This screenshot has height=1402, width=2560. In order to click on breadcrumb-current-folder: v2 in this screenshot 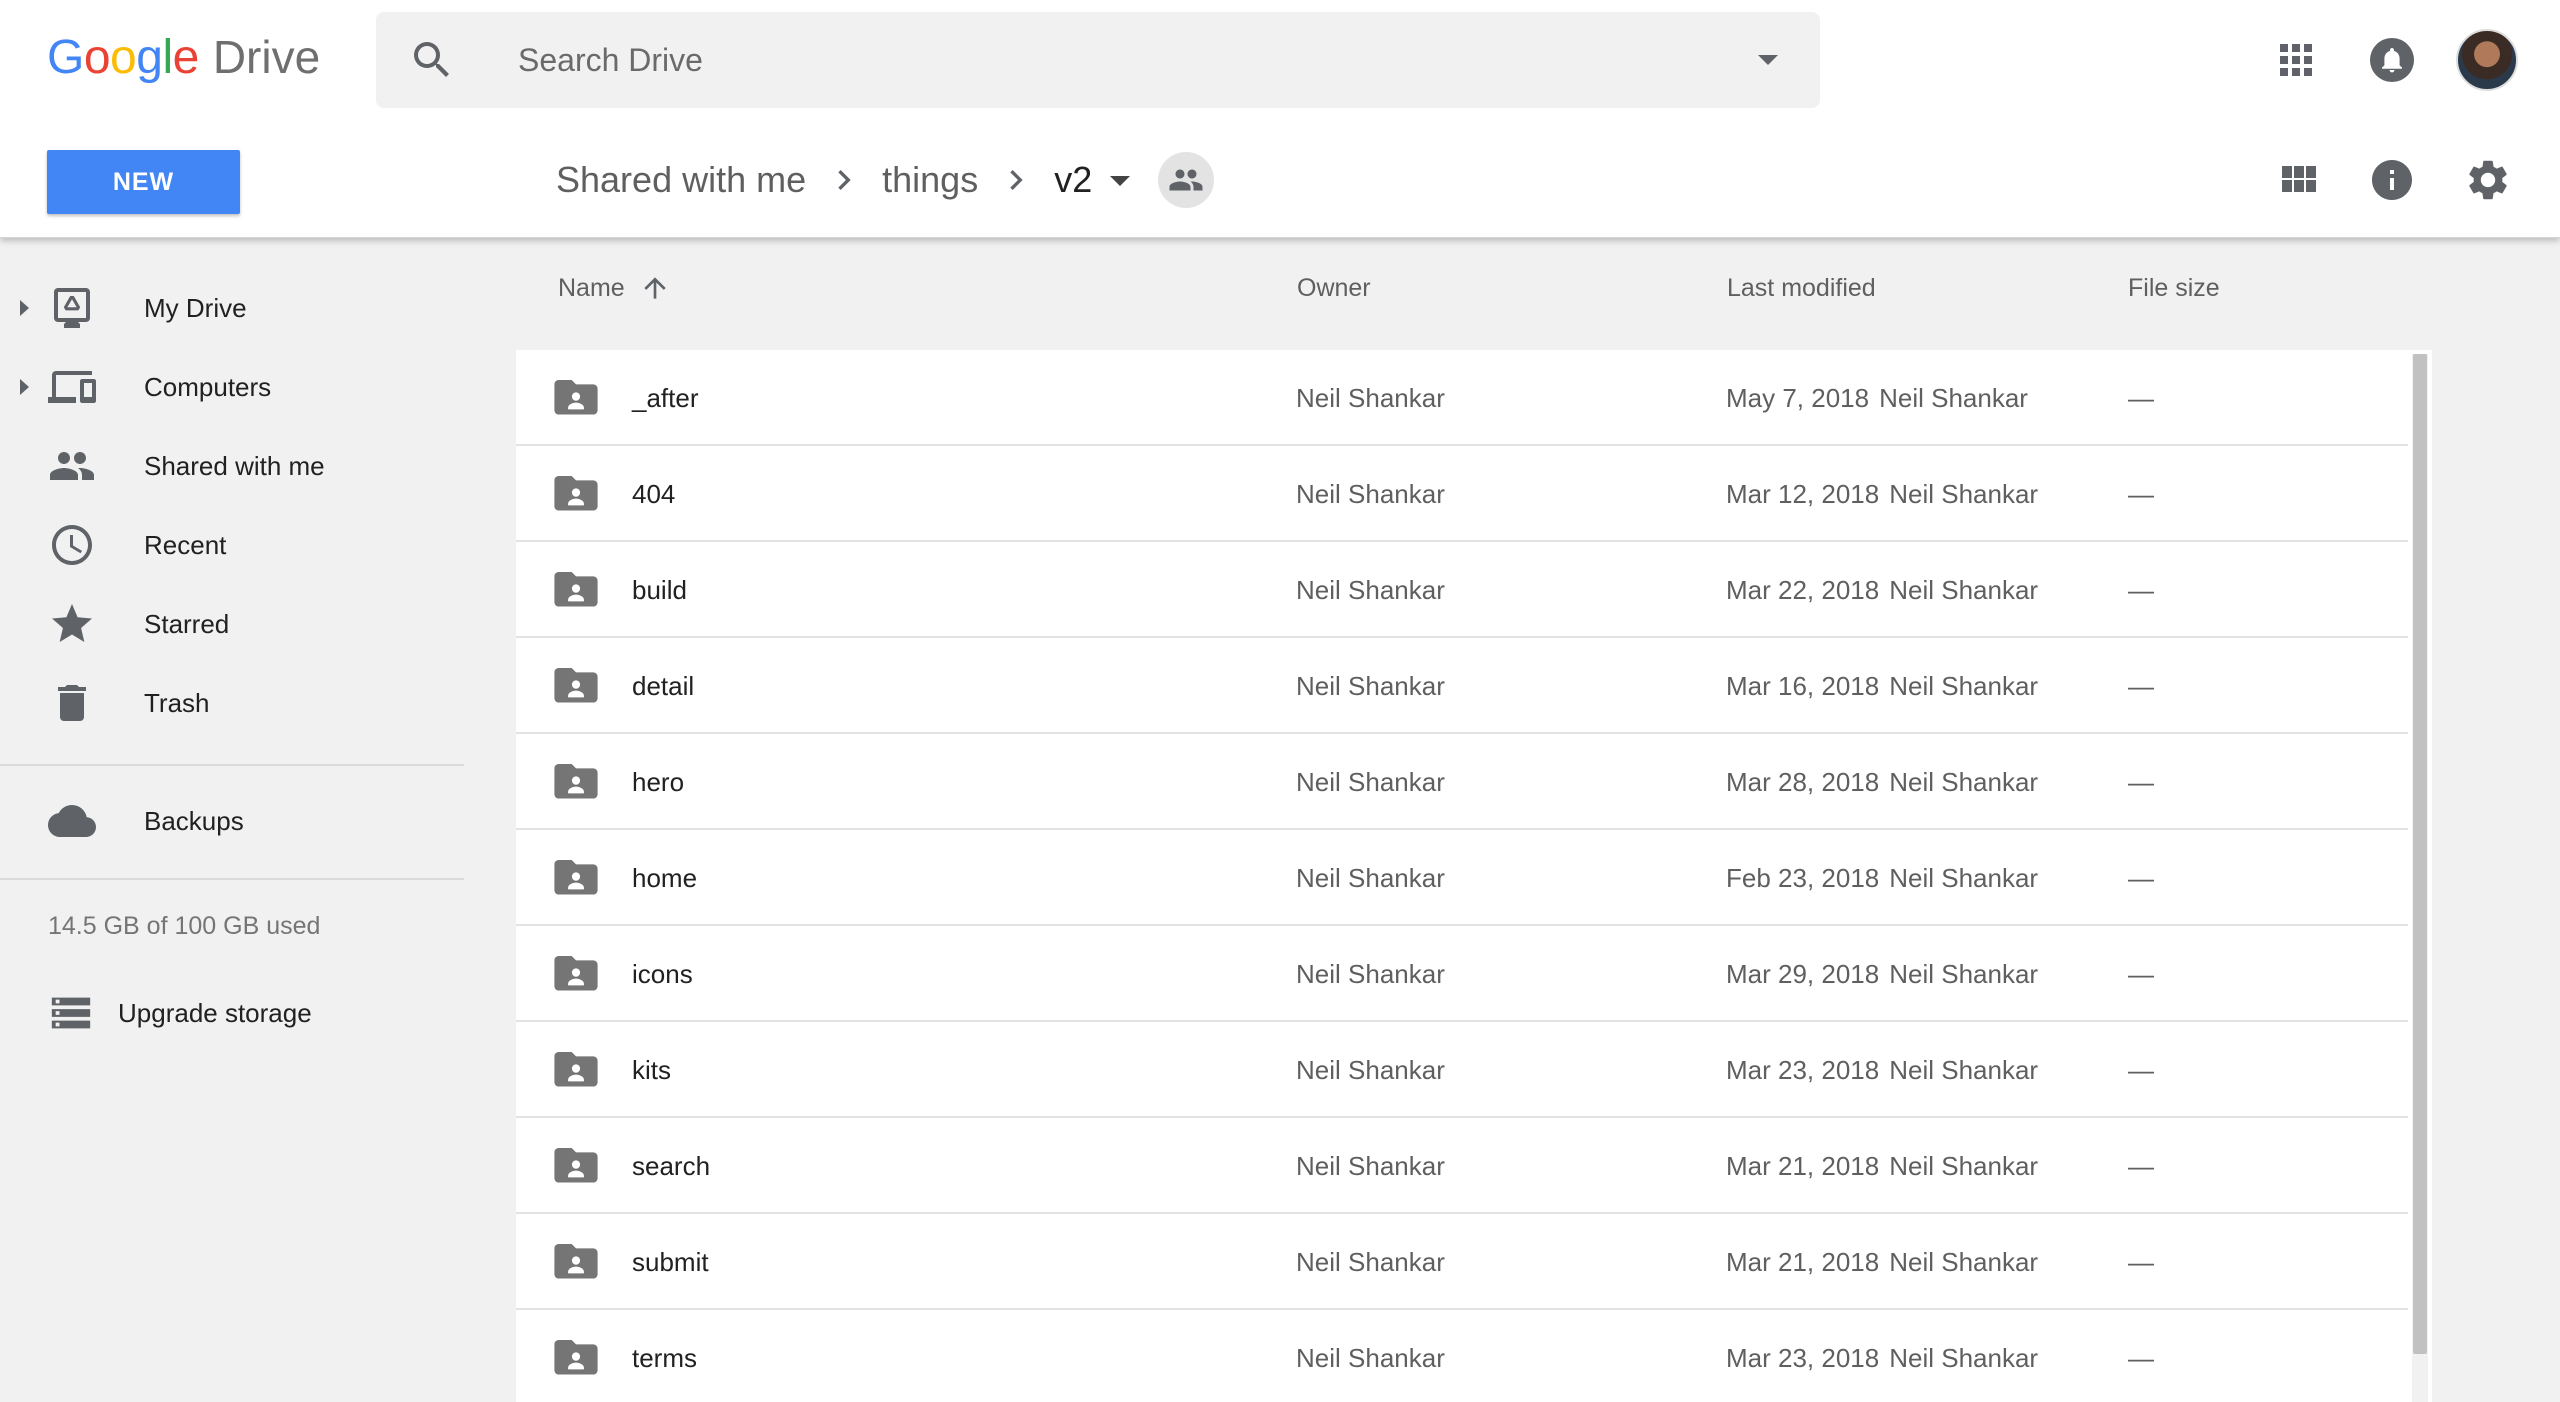, I will do `click(1073, 180)`.